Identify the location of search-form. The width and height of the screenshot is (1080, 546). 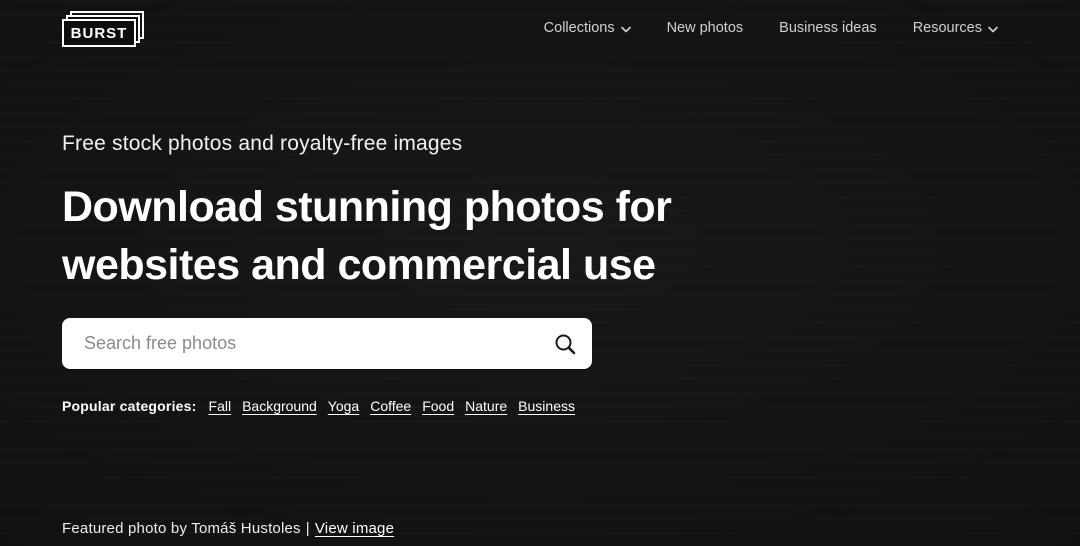
(327, 343).